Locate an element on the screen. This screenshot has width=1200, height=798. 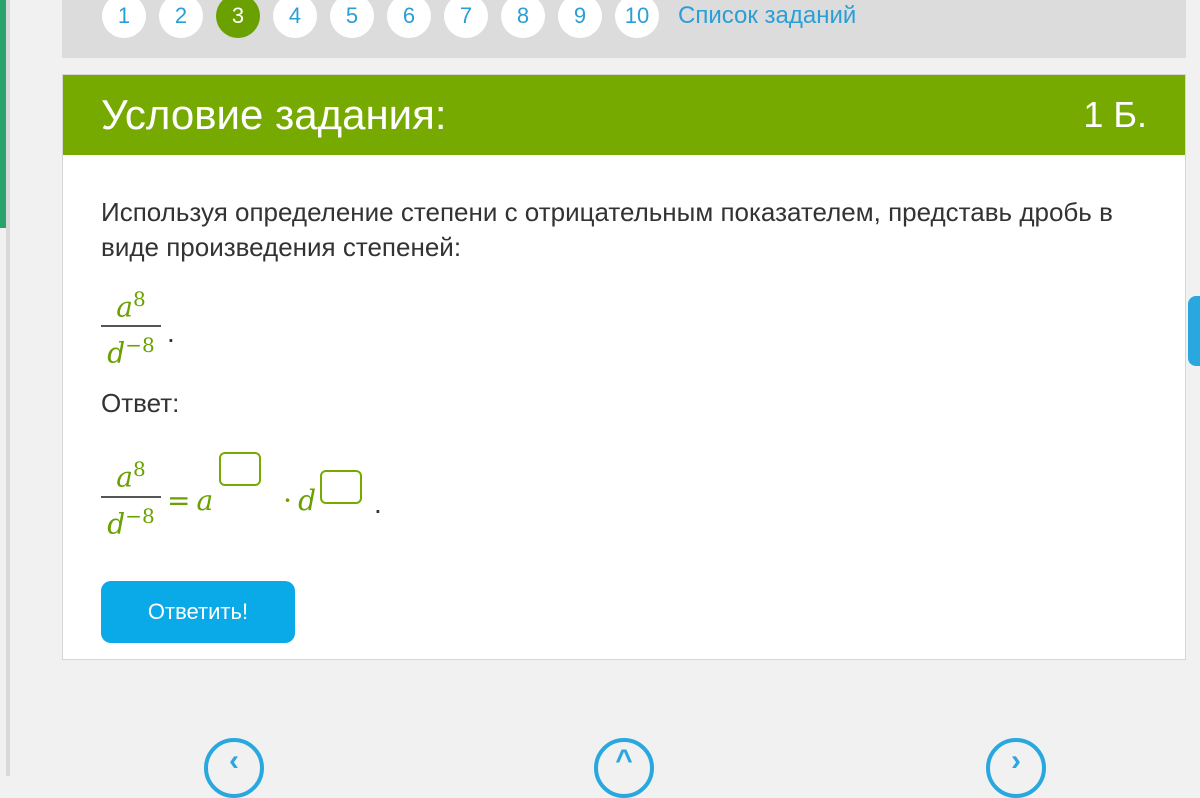
chevron-left-icon: ‹ is located at coordinates (234, 760).